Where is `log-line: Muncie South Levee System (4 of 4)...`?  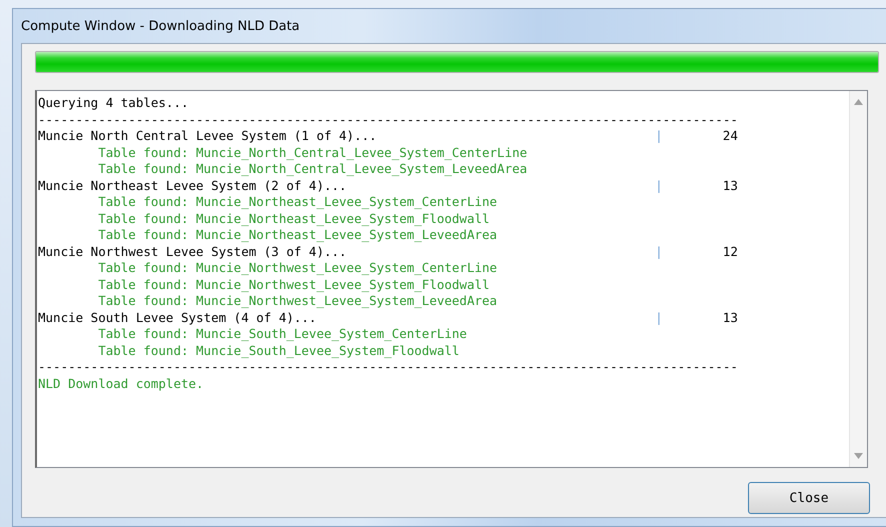 log-line: Muncie South Levee System (4 of 4)... is located at coordinates (178, 318).